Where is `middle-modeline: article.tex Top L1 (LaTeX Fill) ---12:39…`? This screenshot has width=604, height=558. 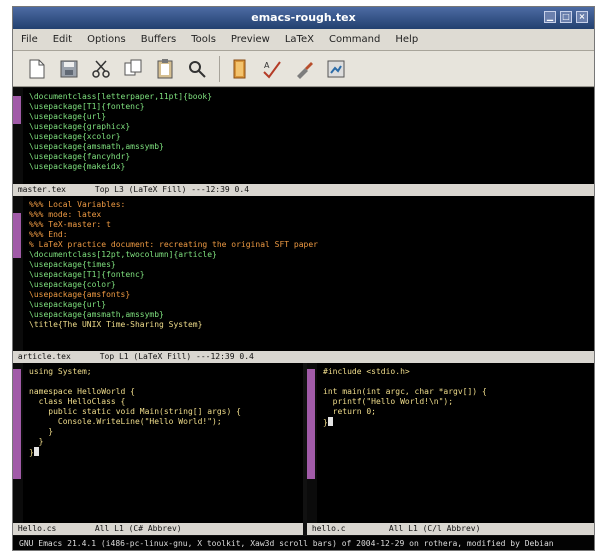
middle-modeline: article.tex Top L1 (LaTeX Fill) ---12:39… is located at coordinates (303, 357).